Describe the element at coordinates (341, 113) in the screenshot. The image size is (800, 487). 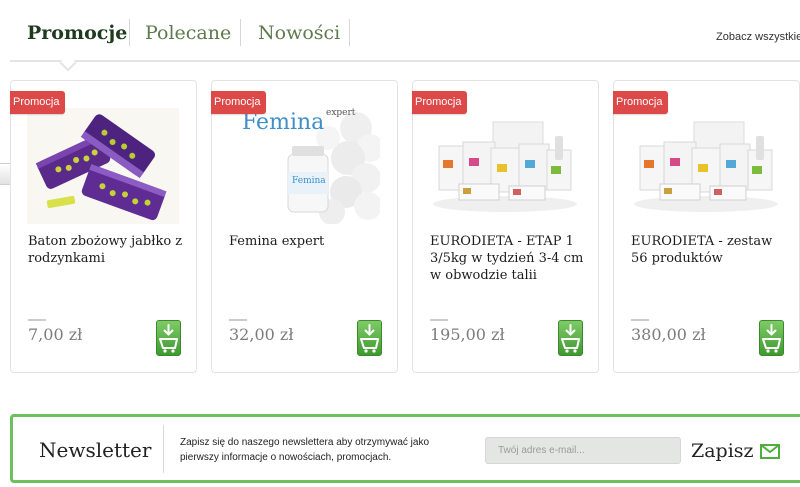
I see `femina-expert-text: expert` at that location.